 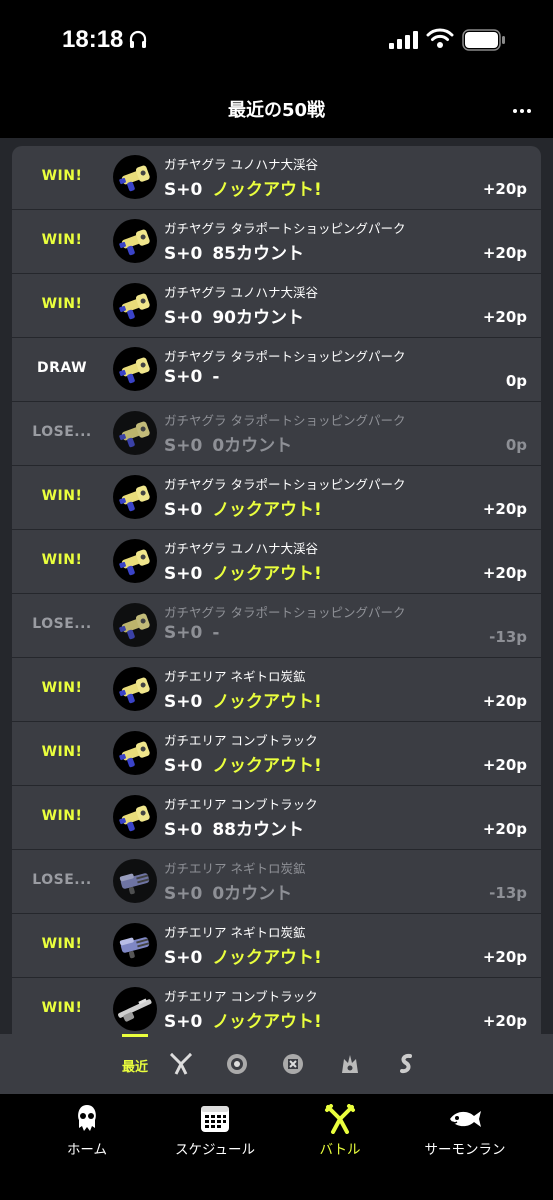 I want to click on cellular-signal-icon, so click(x=403, y=40).